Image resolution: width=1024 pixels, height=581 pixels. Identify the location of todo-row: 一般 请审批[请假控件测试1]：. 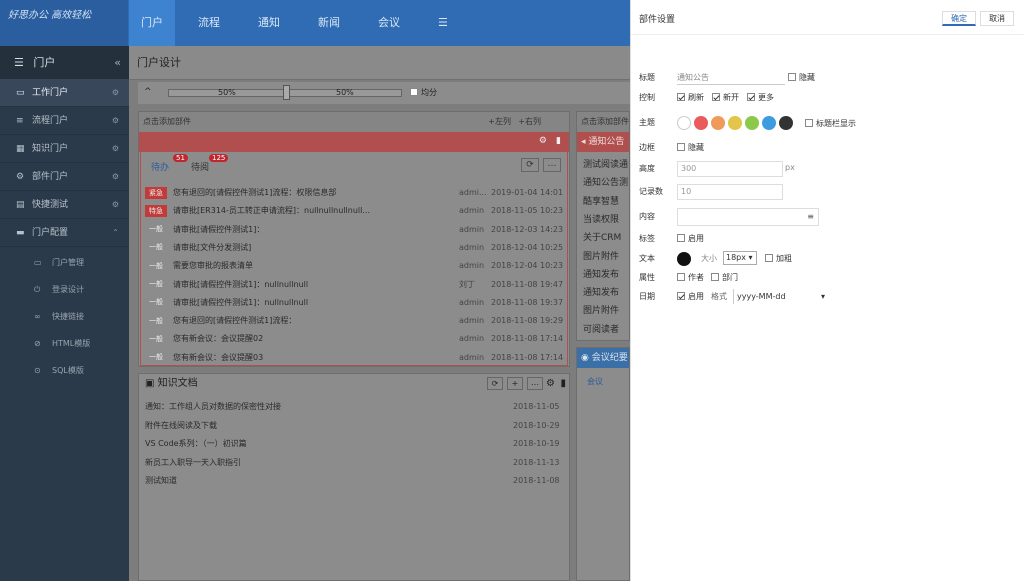
(204, 230).